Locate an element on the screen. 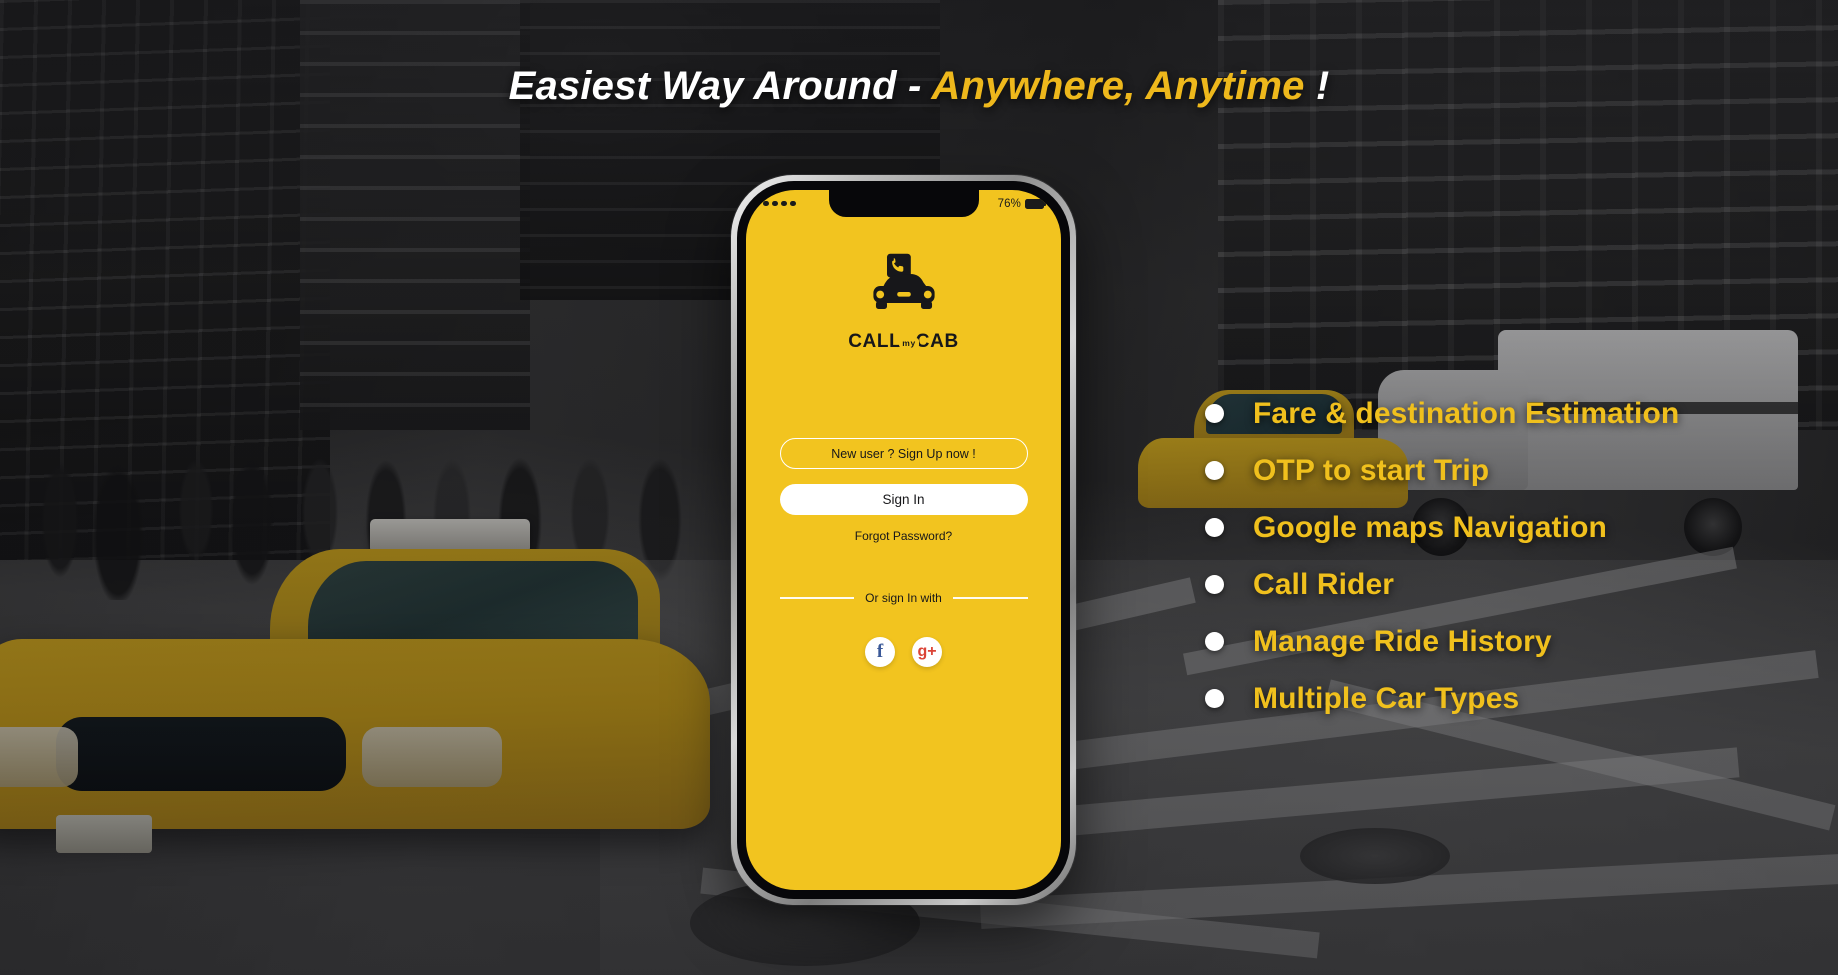 Image resolution: width=1838 pixels, height=975 pixels. signal-dots-icon is located at coordinates (779, 203).